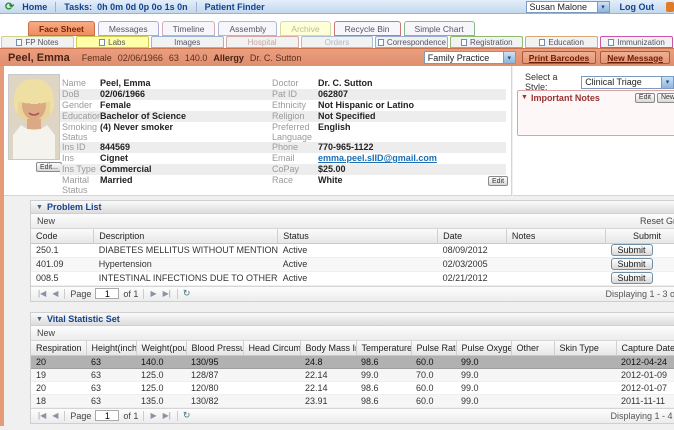 Image resolution: width=674 pixels, height=430 pixels. What do you see at coordinates (567, 6) in the screenshot?
I see `user-select: Susan Malone ▾` at bounding box center [567, 6].